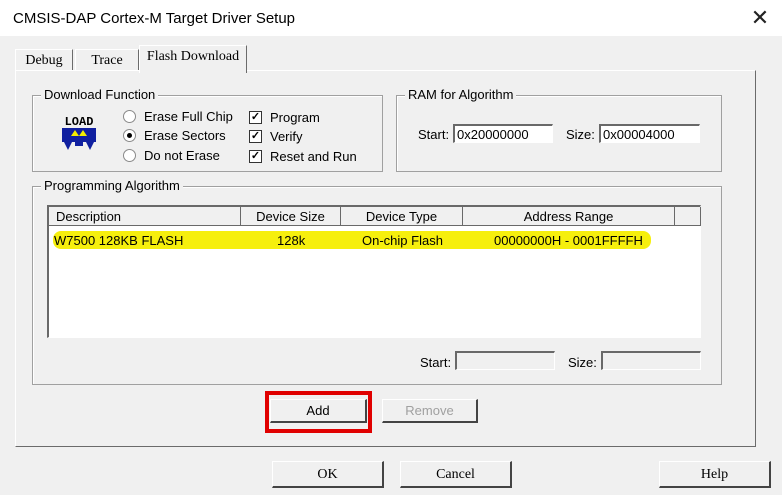  What do you see at coordinates (582, 362) in the screenshot?
I see `algo-size-label: Size:` at bounding box center [582, 362].